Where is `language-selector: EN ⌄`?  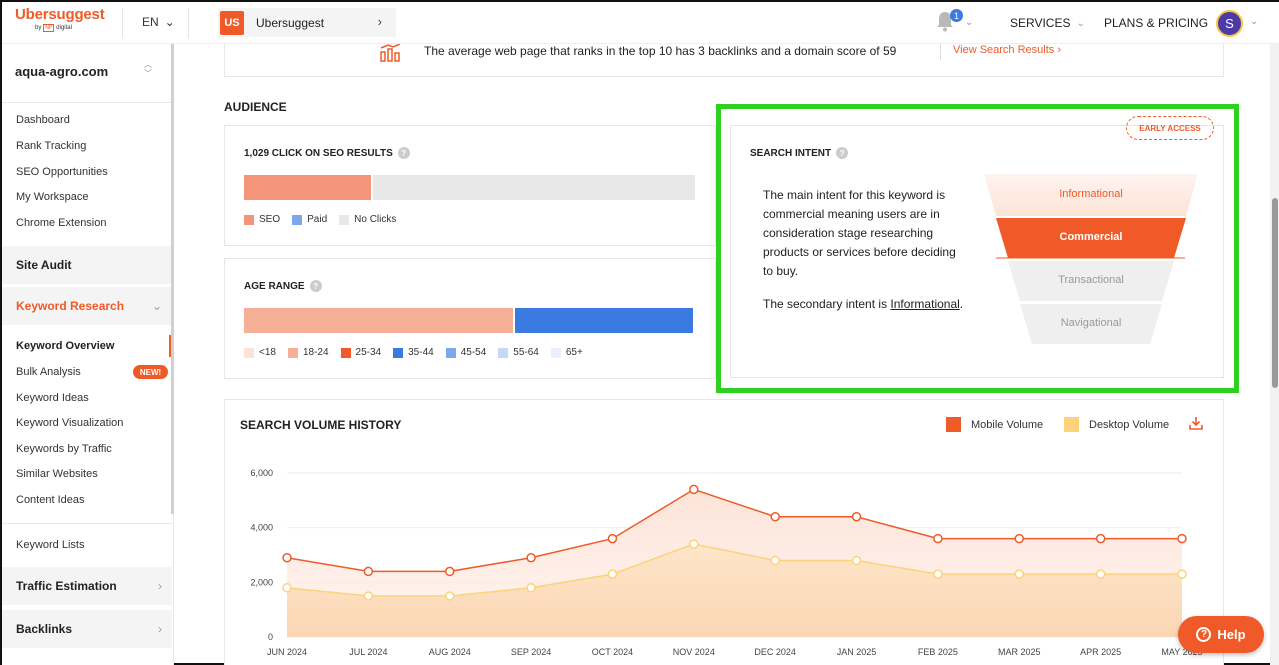
language-selector: EN ⌄ is located at coordinates (158, 22).